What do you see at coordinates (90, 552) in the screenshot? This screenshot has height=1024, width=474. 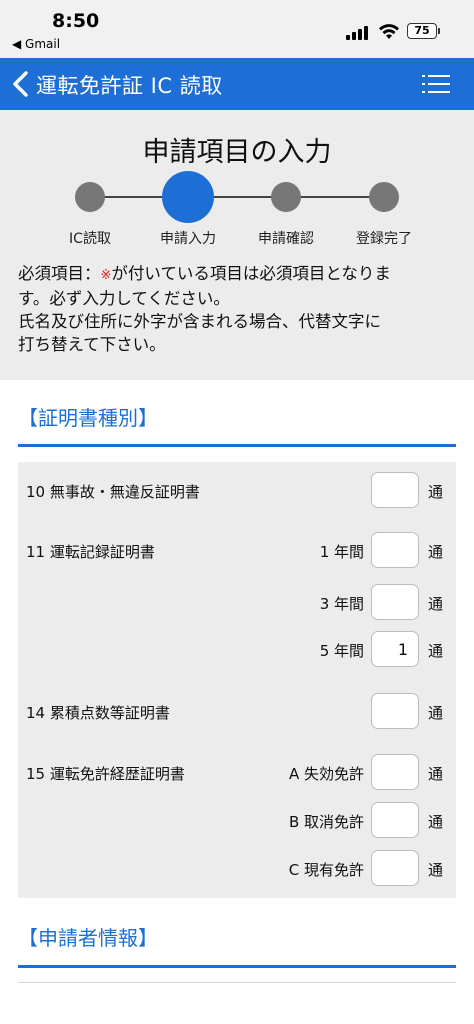 I see `row-label-driving-record: 11 運転記録証明書` at bounding box center [90, 552].